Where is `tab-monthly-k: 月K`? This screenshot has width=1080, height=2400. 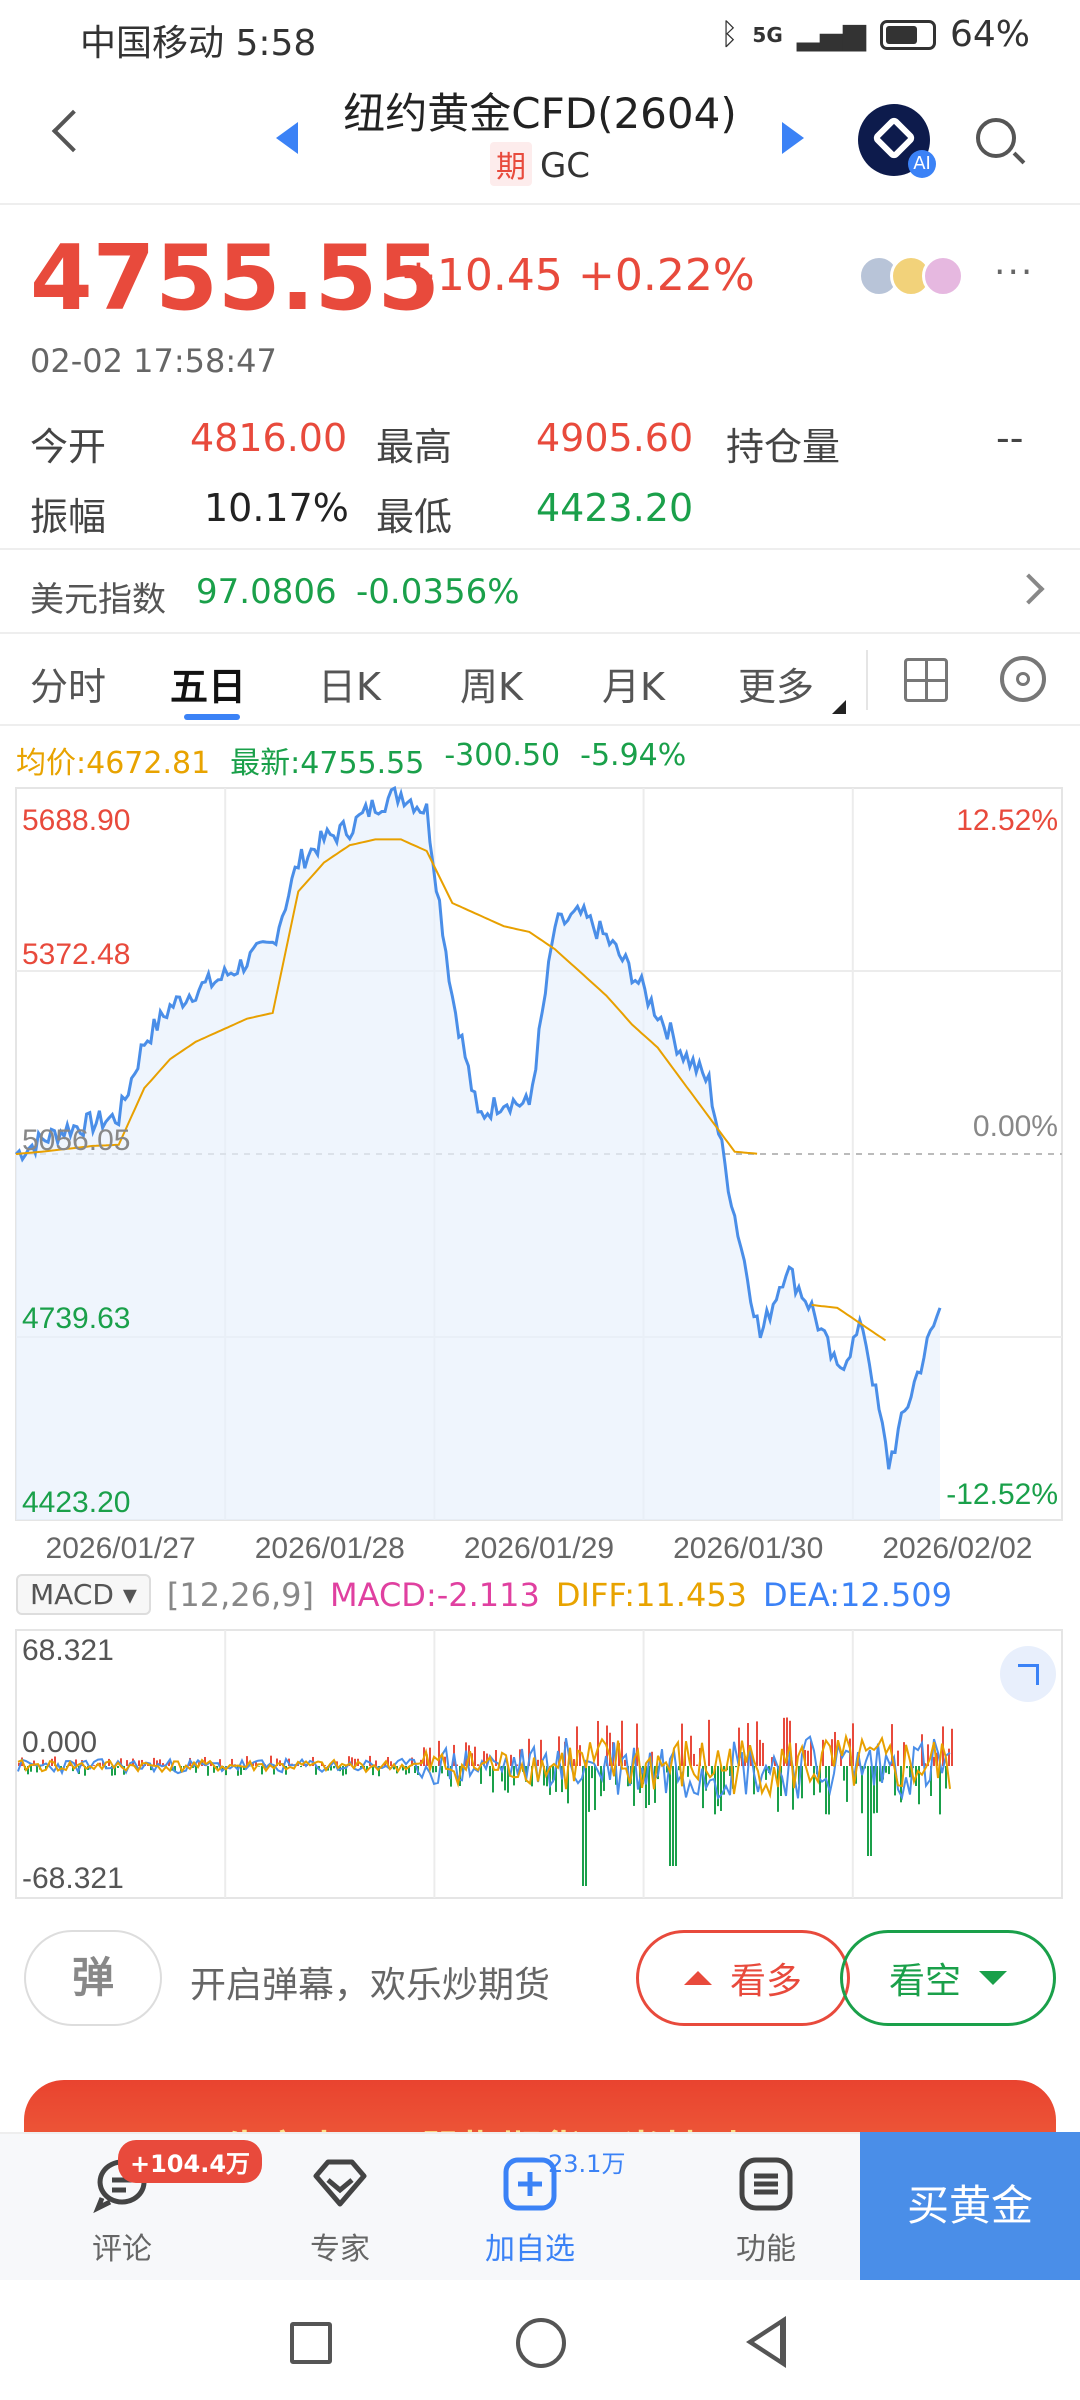
tab-monthly-k: 月K is located at coordinates (633, 683).